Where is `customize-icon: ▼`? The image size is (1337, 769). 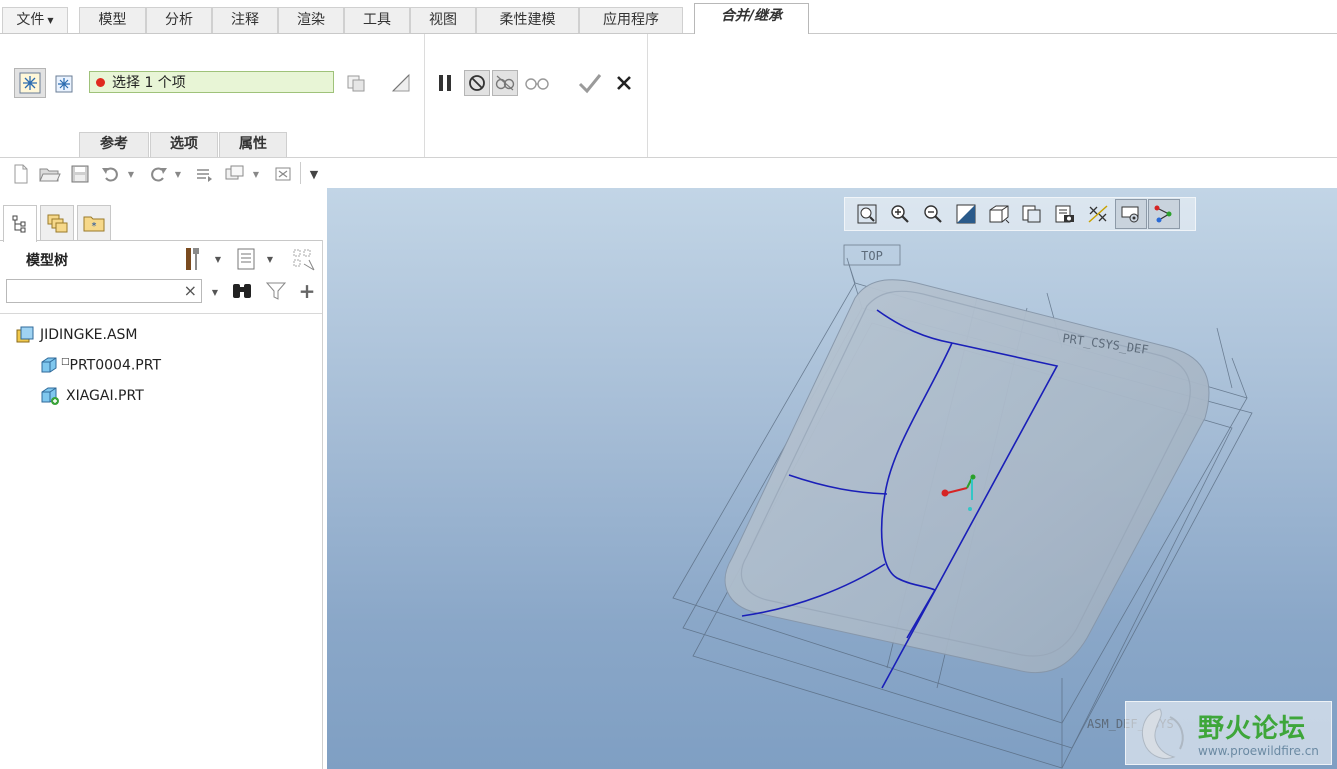 customize-icon: ▼ is located at coordinates (314, 174).